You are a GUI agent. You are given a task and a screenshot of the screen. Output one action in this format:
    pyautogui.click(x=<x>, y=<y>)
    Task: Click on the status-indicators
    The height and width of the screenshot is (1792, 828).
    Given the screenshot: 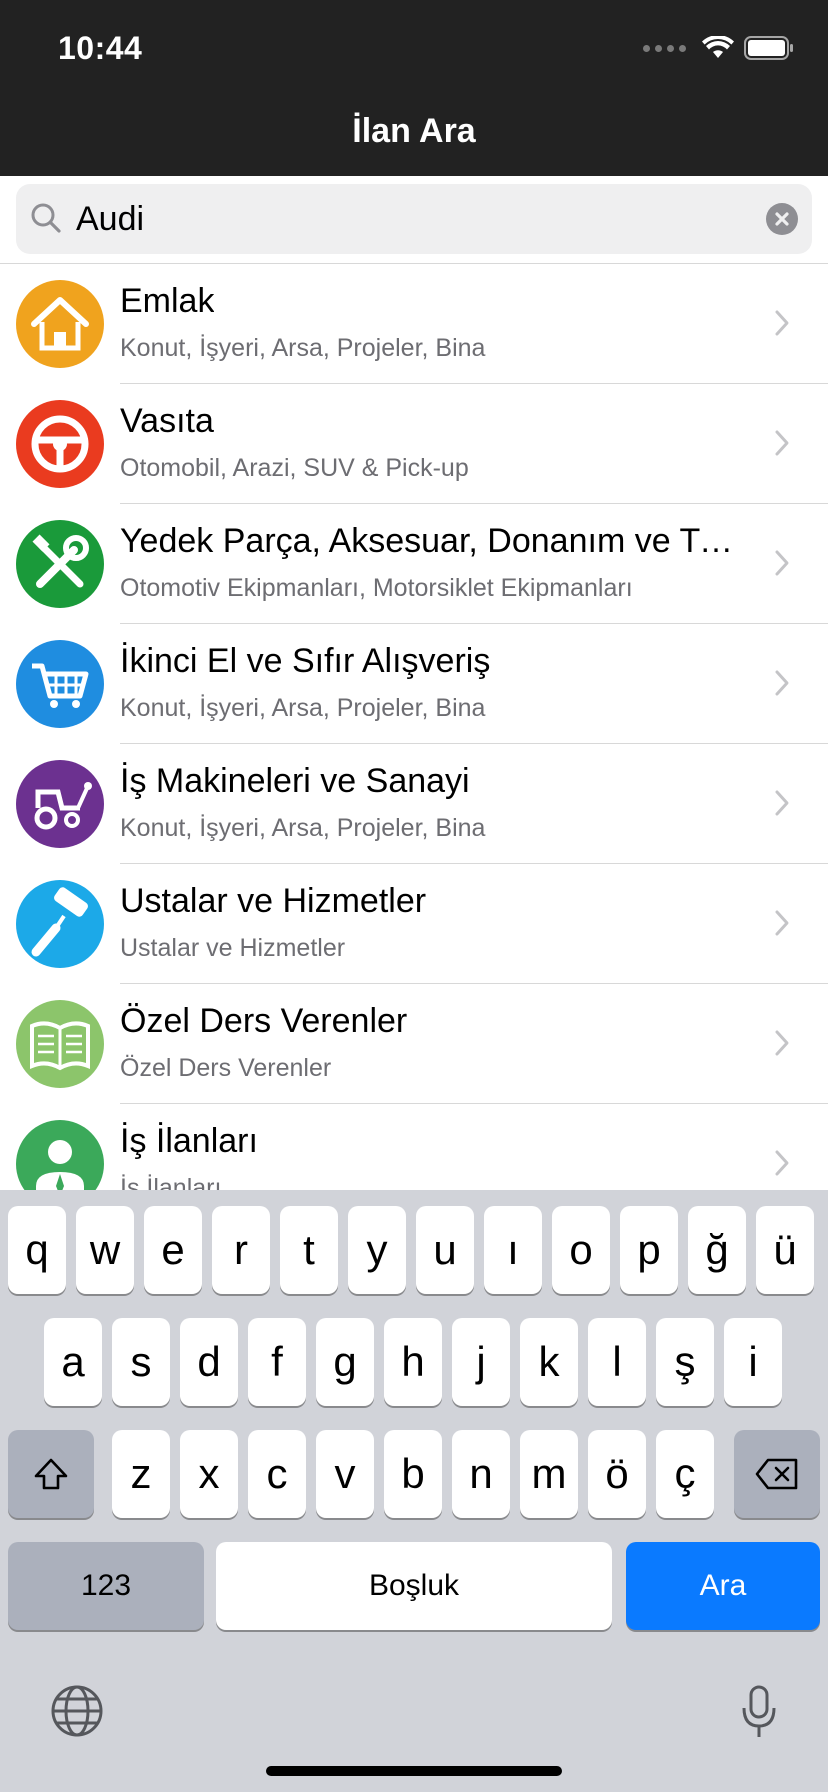 What is the action you would take?
    pyautogui.click(x=718, y=48)
    